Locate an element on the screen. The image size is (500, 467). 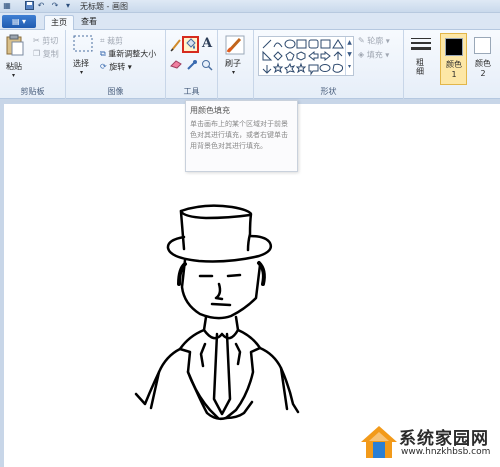
cut-button: ✂ 剪切 is located at coordinates (45, 41).